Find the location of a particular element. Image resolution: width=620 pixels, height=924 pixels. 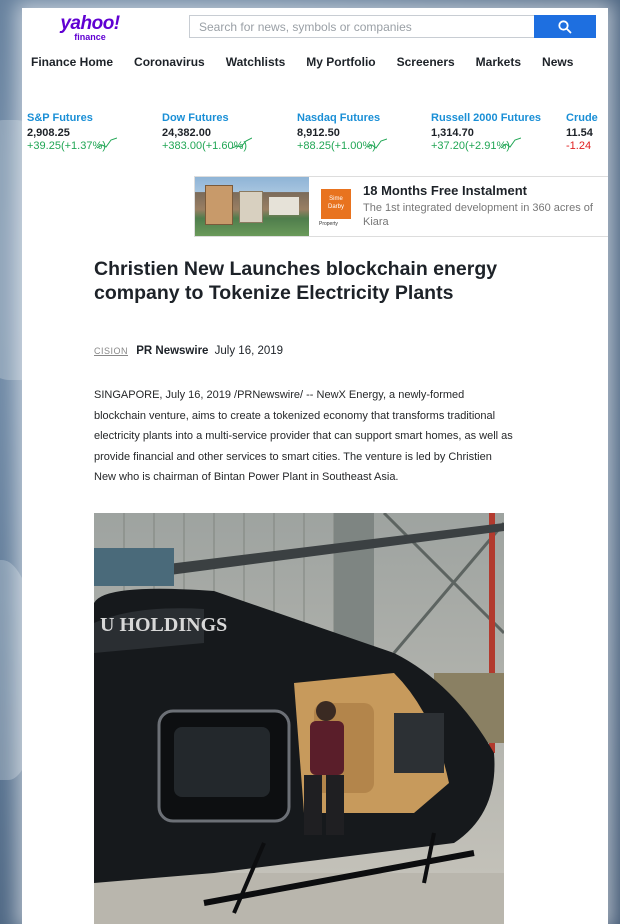

ticker-sp-futures: S&P Futures 2,908.25 +39.25(+1.37%) is located at coordinates (92, 132).